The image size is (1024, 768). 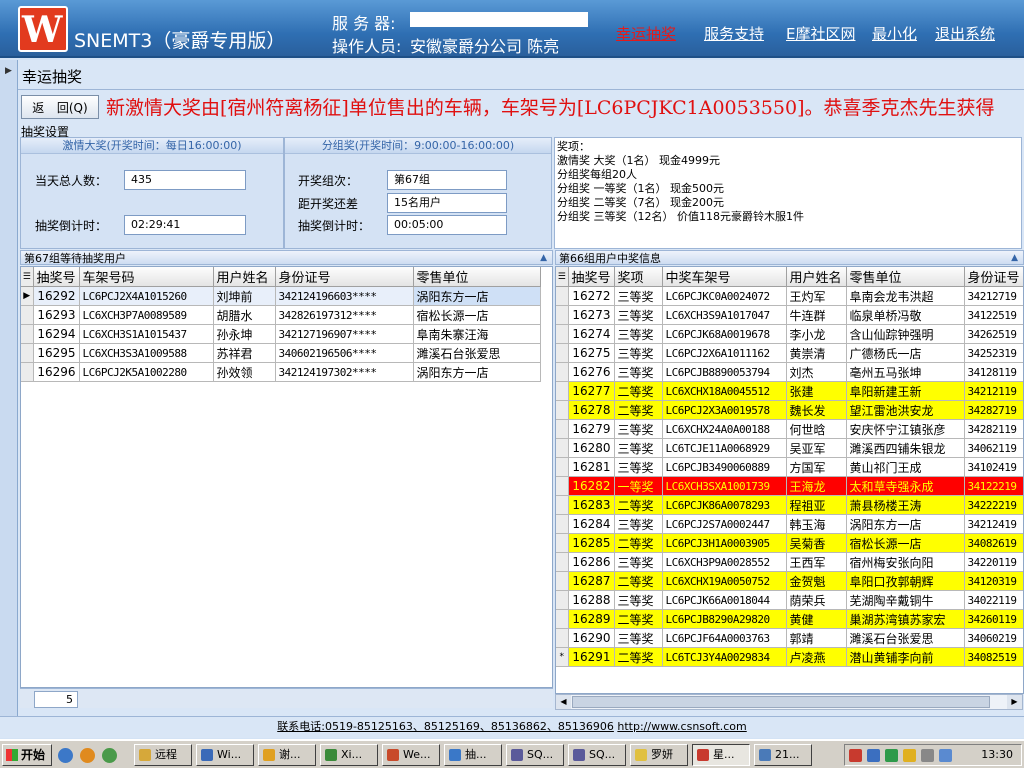 I want to click on tray-messenger-icon, so click(x=909, y=755).